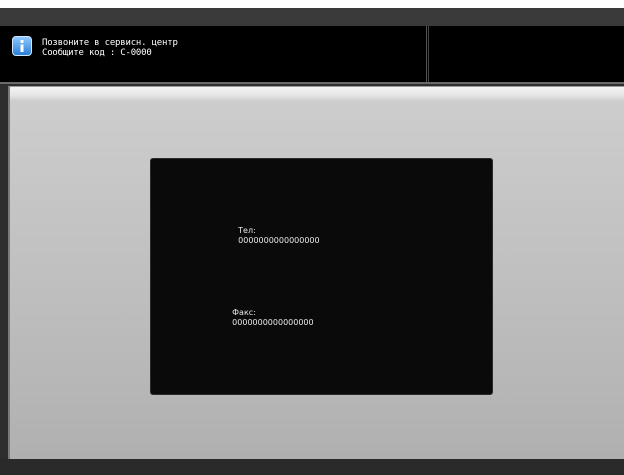  Describe the element at coordinates (312, 467) in the screenshot. I see `bottom-bar` at that location.